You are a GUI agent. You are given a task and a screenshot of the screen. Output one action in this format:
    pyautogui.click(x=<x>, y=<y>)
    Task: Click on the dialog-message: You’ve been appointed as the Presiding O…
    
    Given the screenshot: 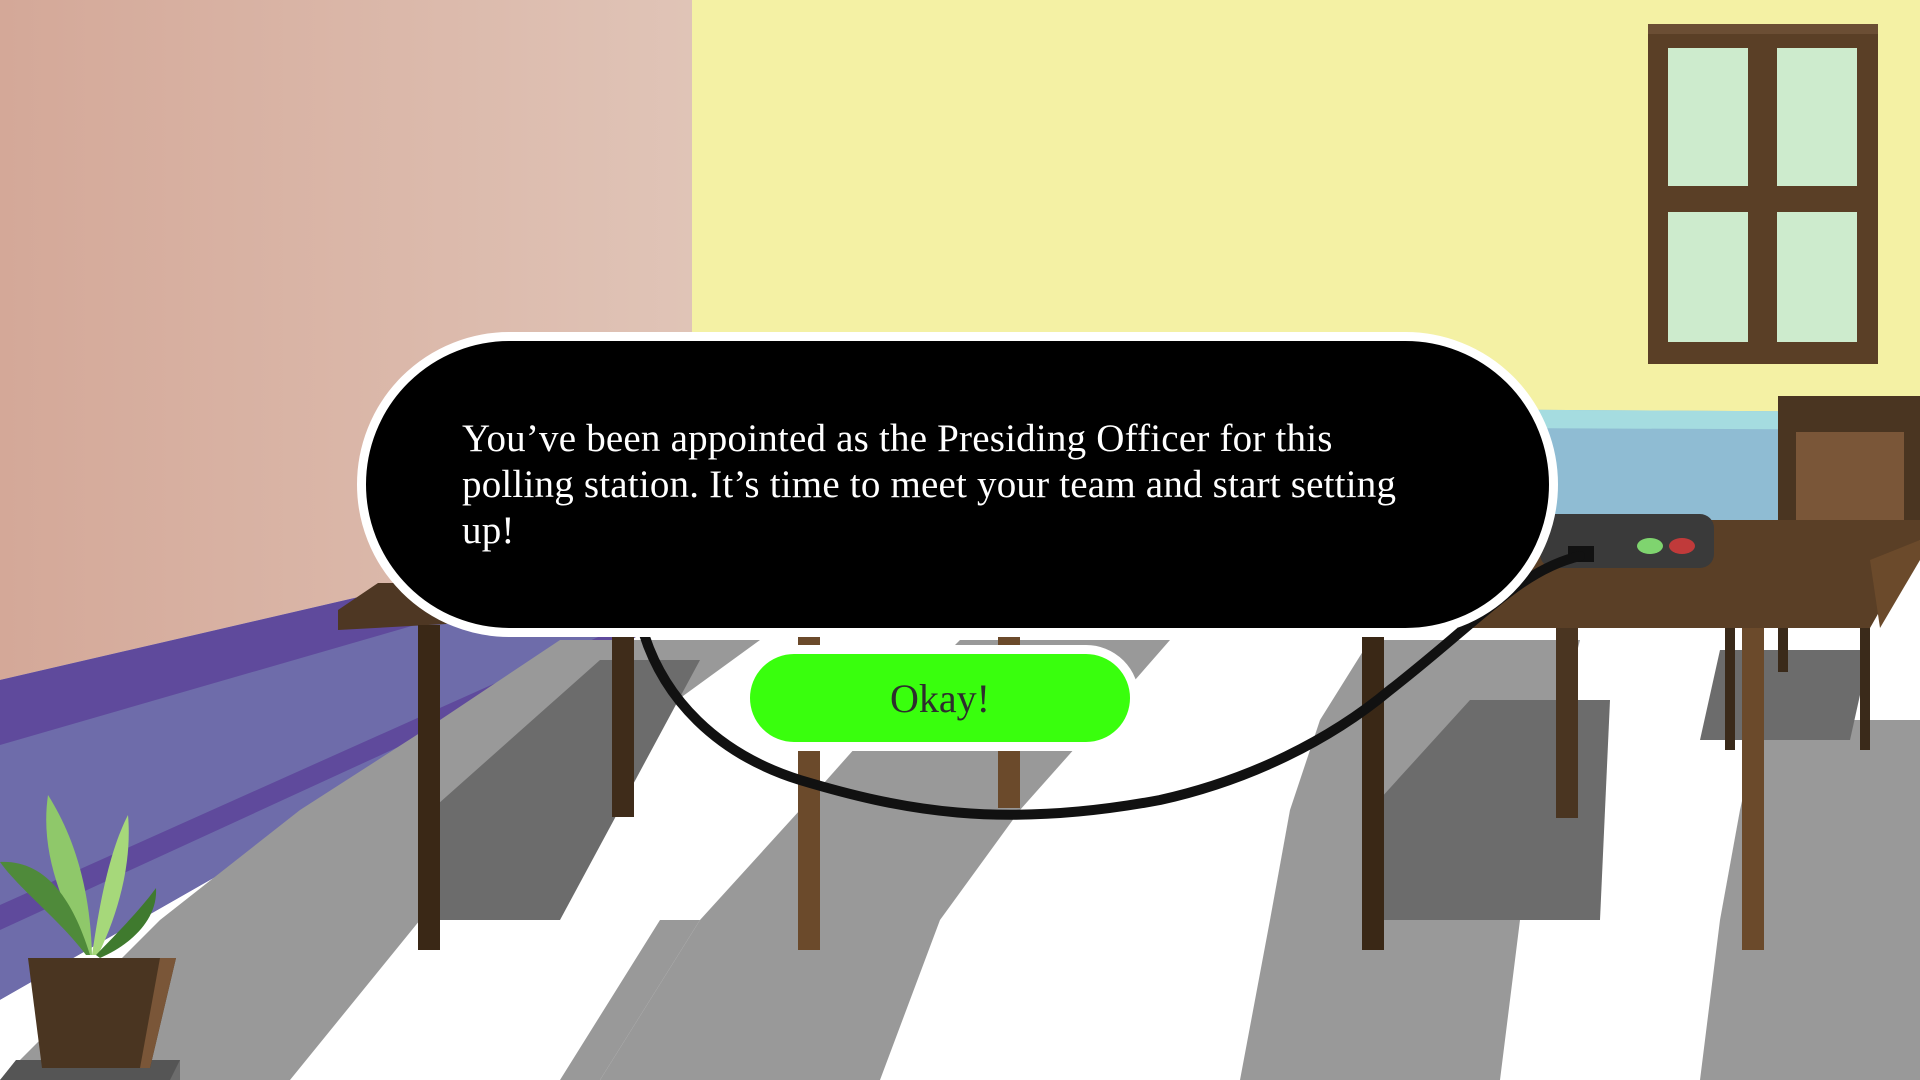 What is the action you would take?
    pyautogui.click(x=929, y=484)
    